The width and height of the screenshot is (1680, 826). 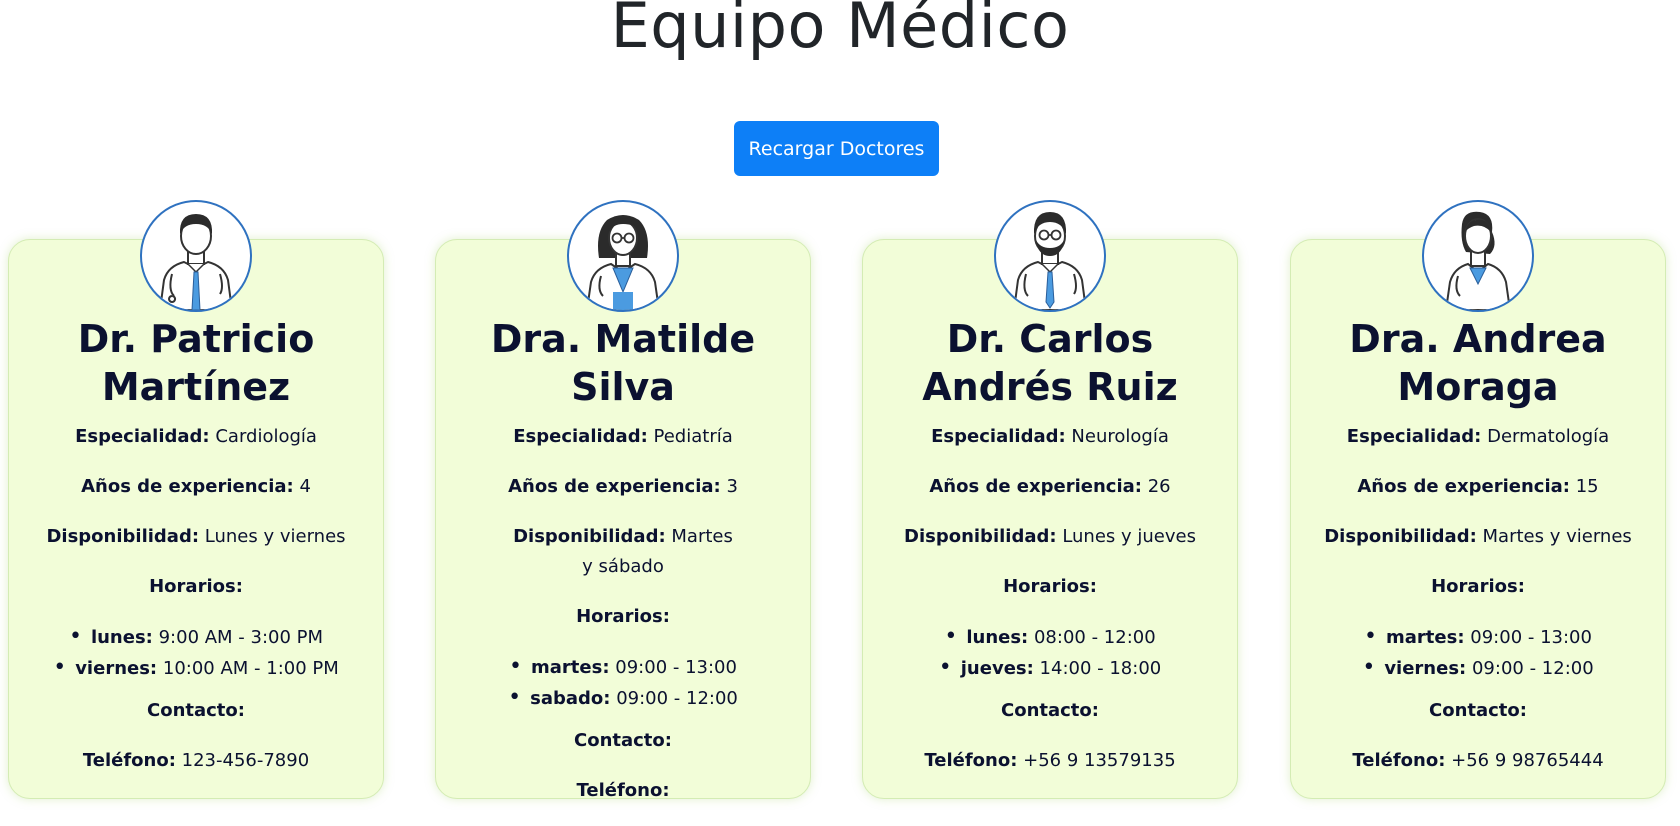 What do you see at coordinates (1050, 256) in the screenshot?
I see `doctor-male-beard-icon` at bounding box center [1050, 256].